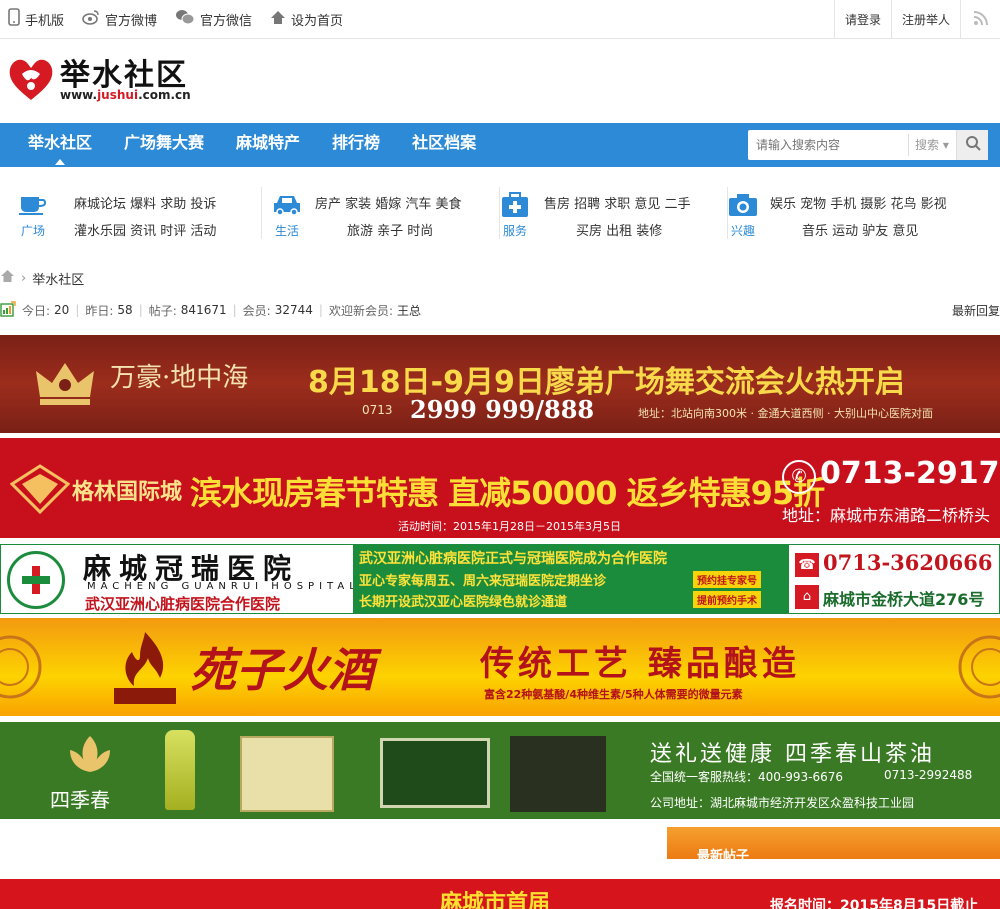  Describe the element at coordinates (727, 579) in the screenshot. I see `banner-tag1: 预约挂专家号` at that location.